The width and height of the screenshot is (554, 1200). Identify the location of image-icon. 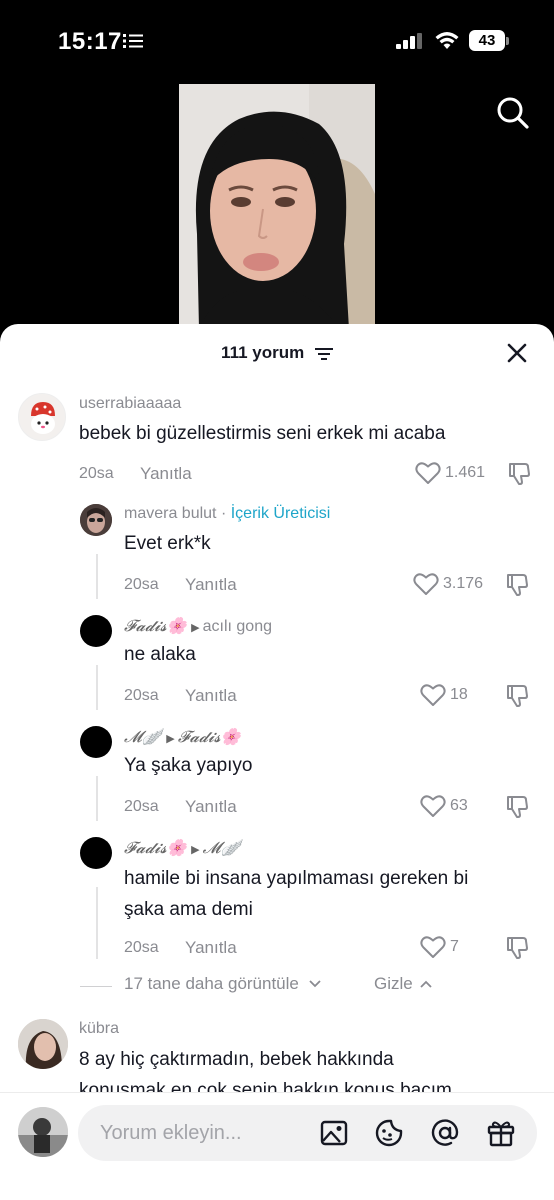
(334, 1133).